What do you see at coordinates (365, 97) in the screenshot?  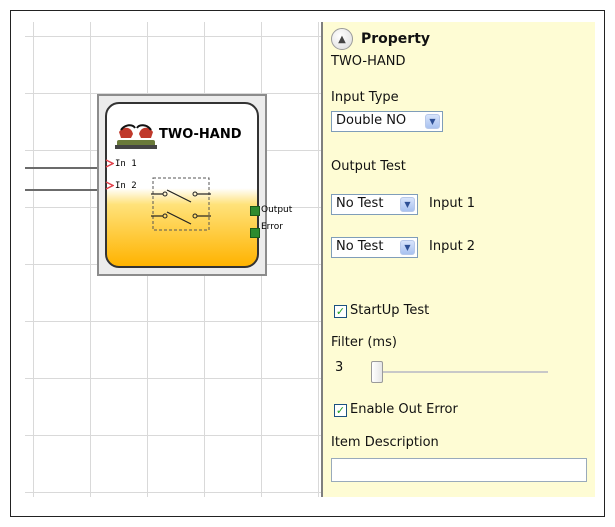 I see `input-type-label: Input Type` at bounding box center [365, 97].